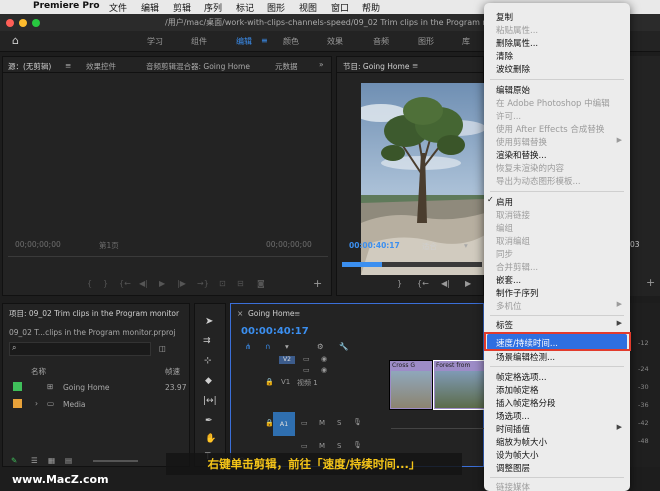 This screenshot has height=491, width=660. What do you see at coordinates (66, 6) in the screenshot?
I see `app-menu: Premiere Pro` at bounding box center [66, 6].